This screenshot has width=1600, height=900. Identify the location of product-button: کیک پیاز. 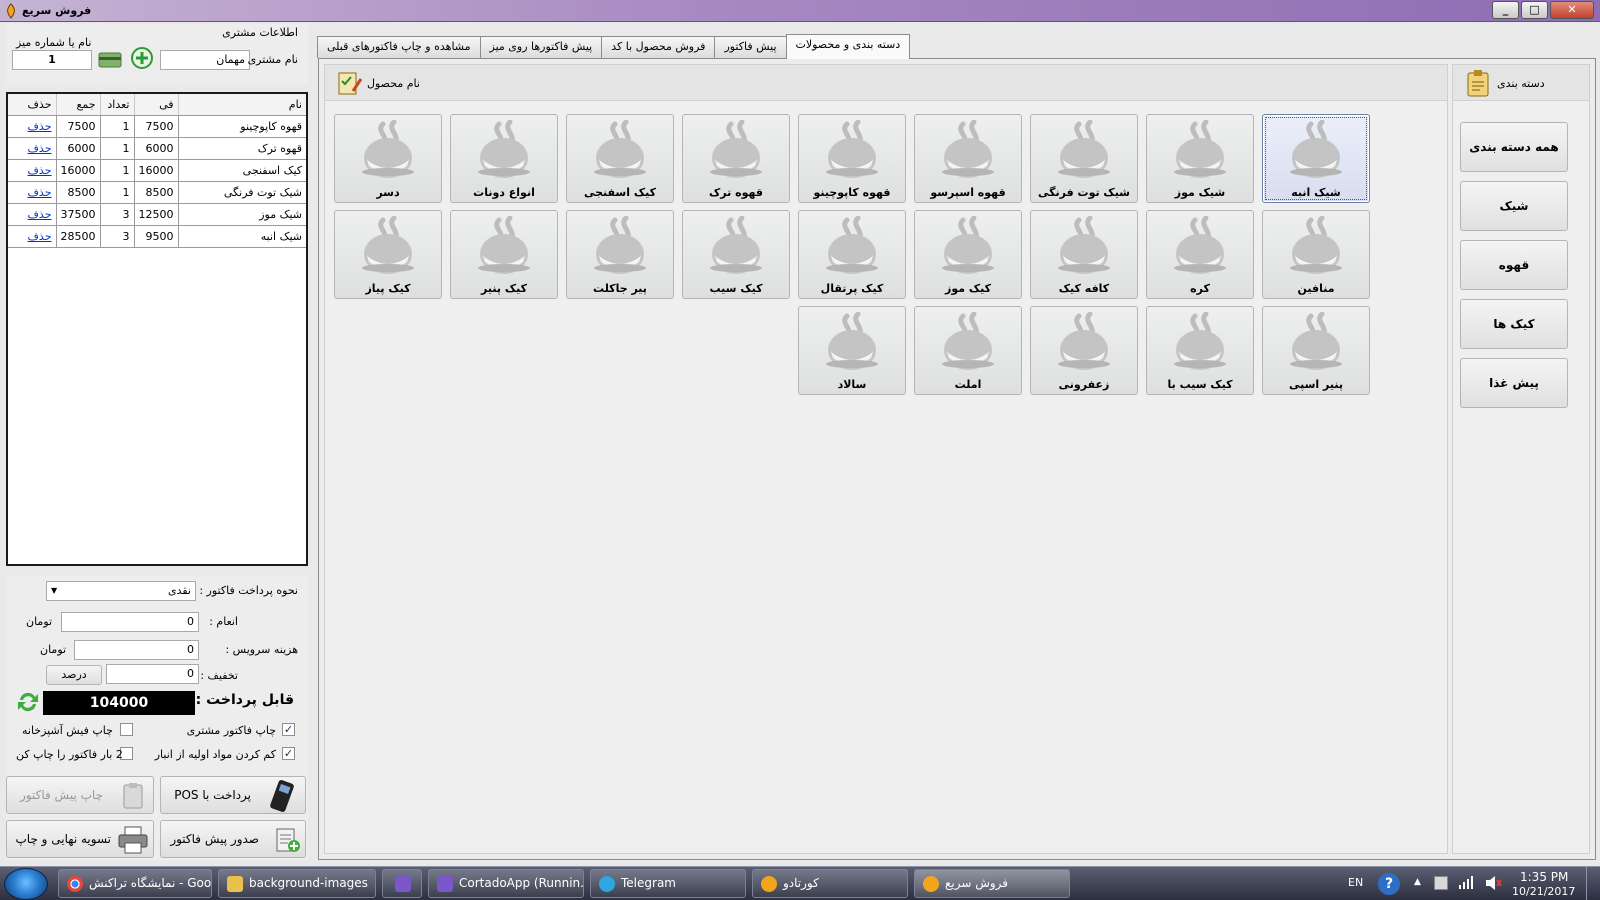
(388, 254).